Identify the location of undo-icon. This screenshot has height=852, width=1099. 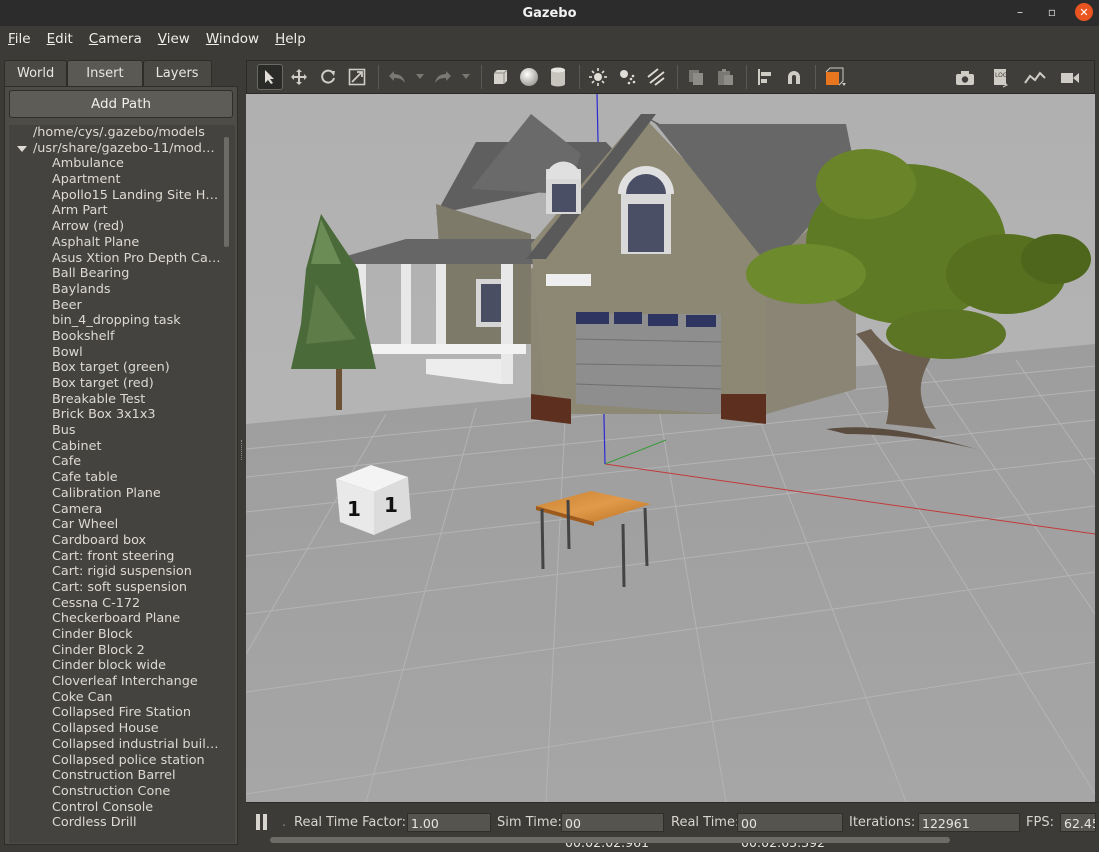
(397, 77).